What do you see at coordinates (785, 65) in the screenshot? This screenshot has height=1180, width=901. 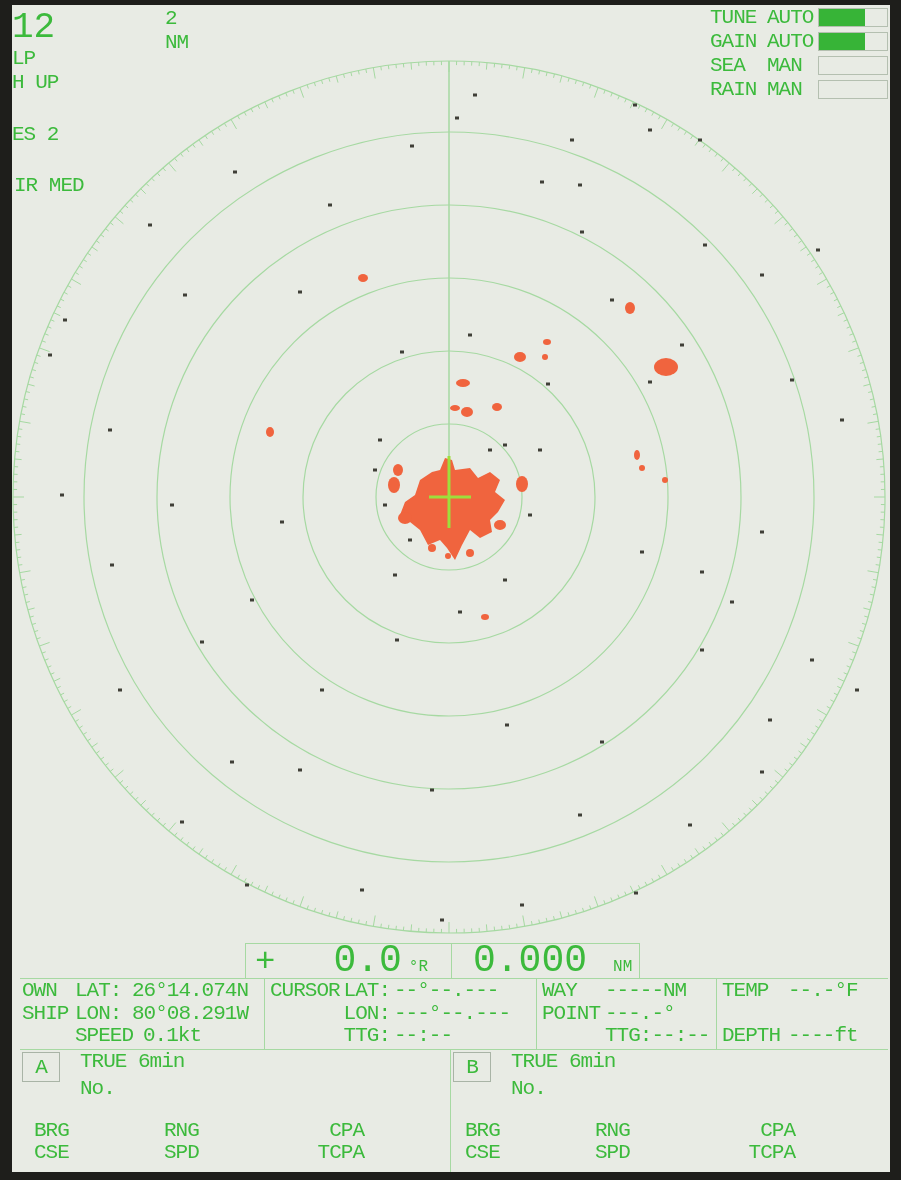 I see `control-mode: MAN` at bounding box center [785, 65].